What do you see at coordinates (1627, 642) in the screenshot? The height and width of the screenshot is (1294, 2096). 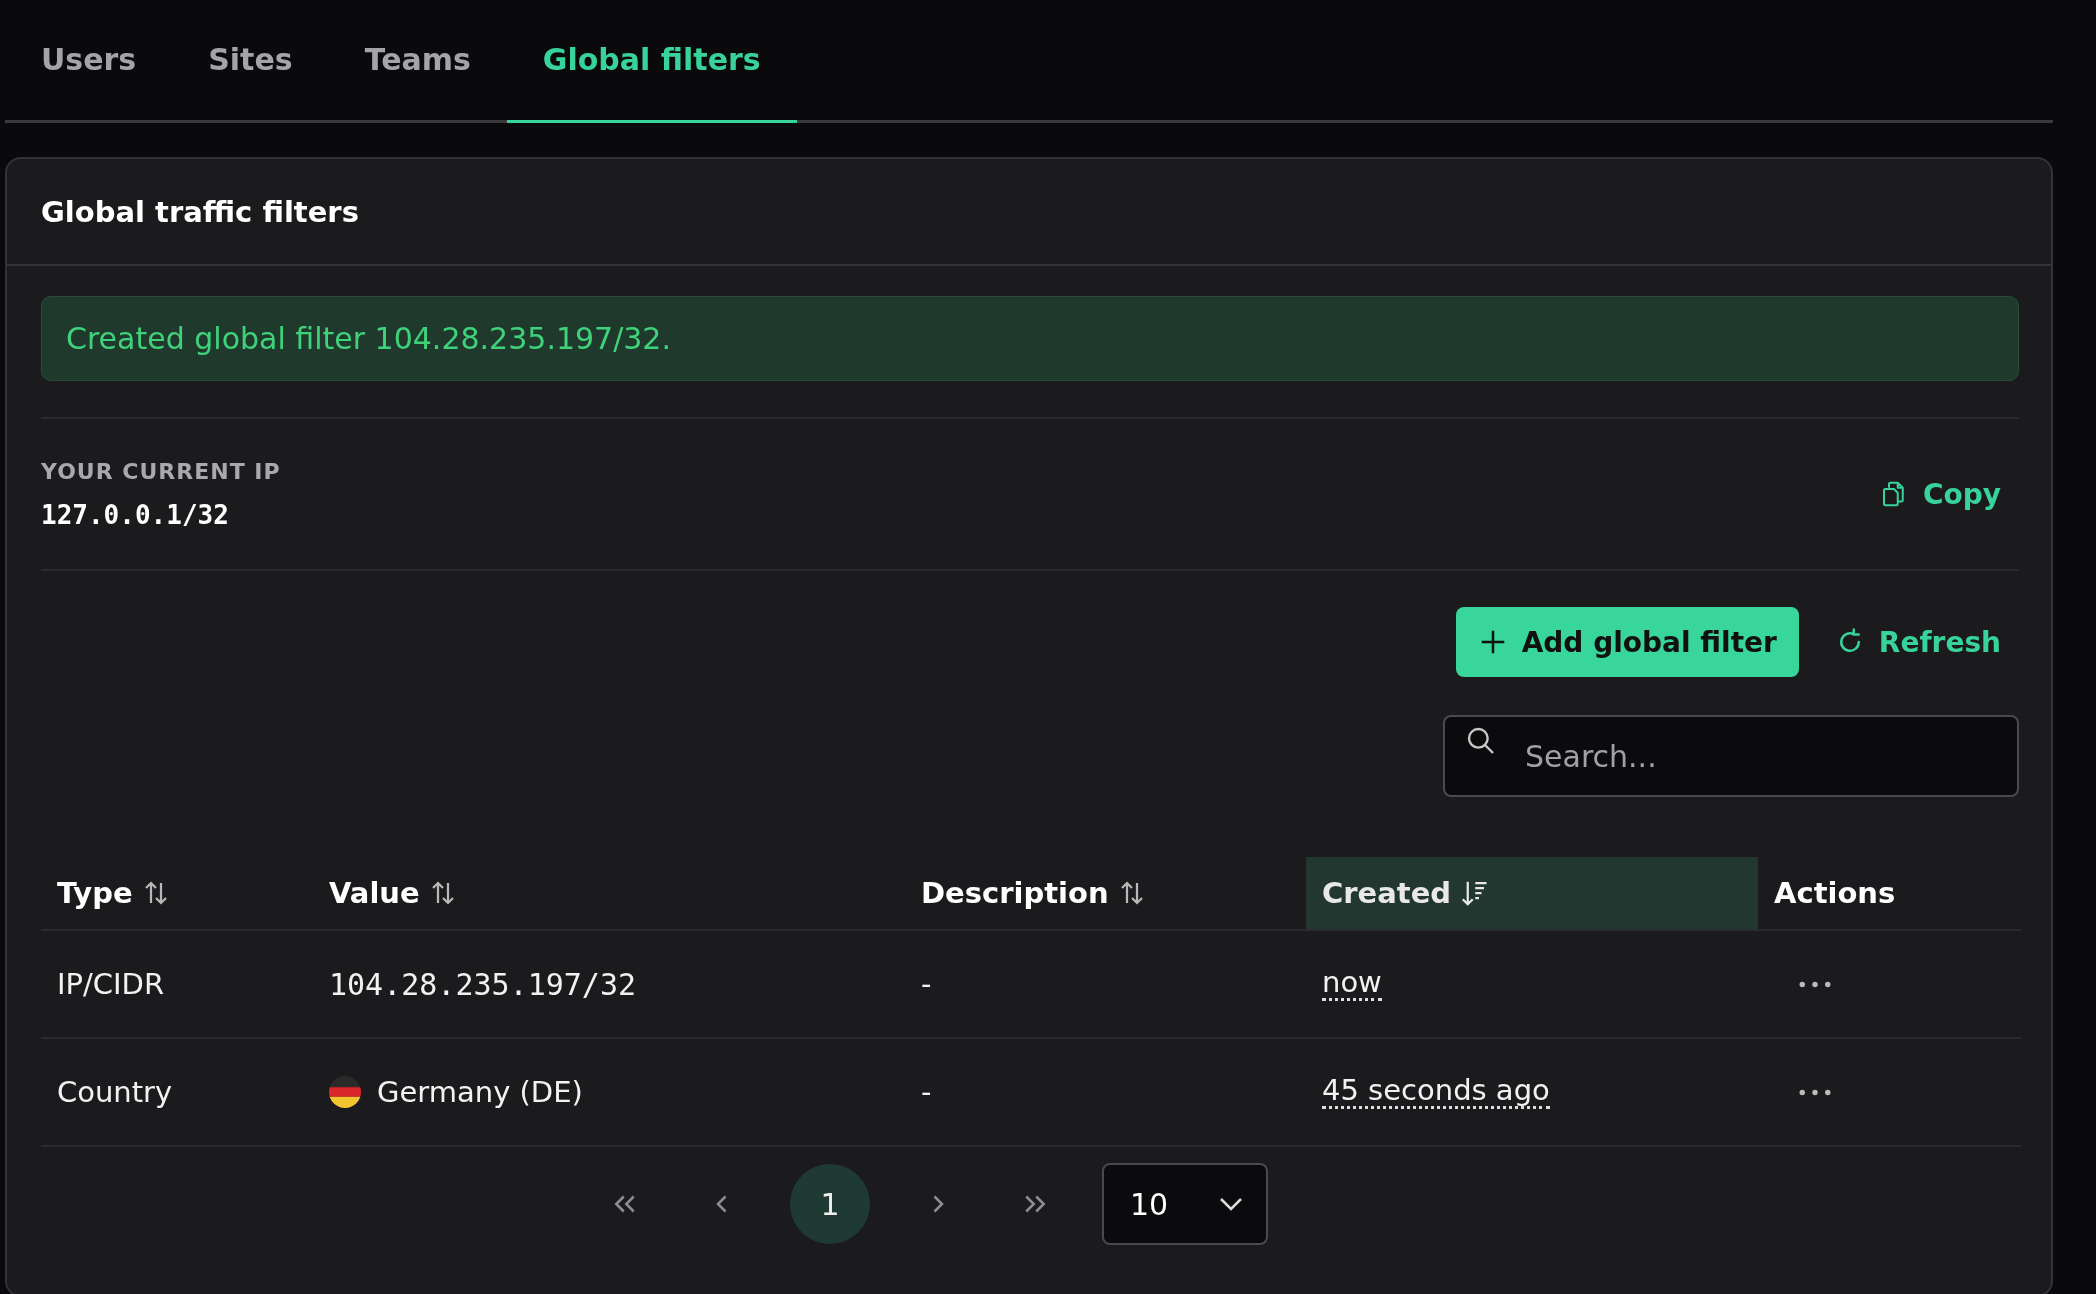 I see `add-filter-button: Add global filter` at bounding box center [1627, 642].